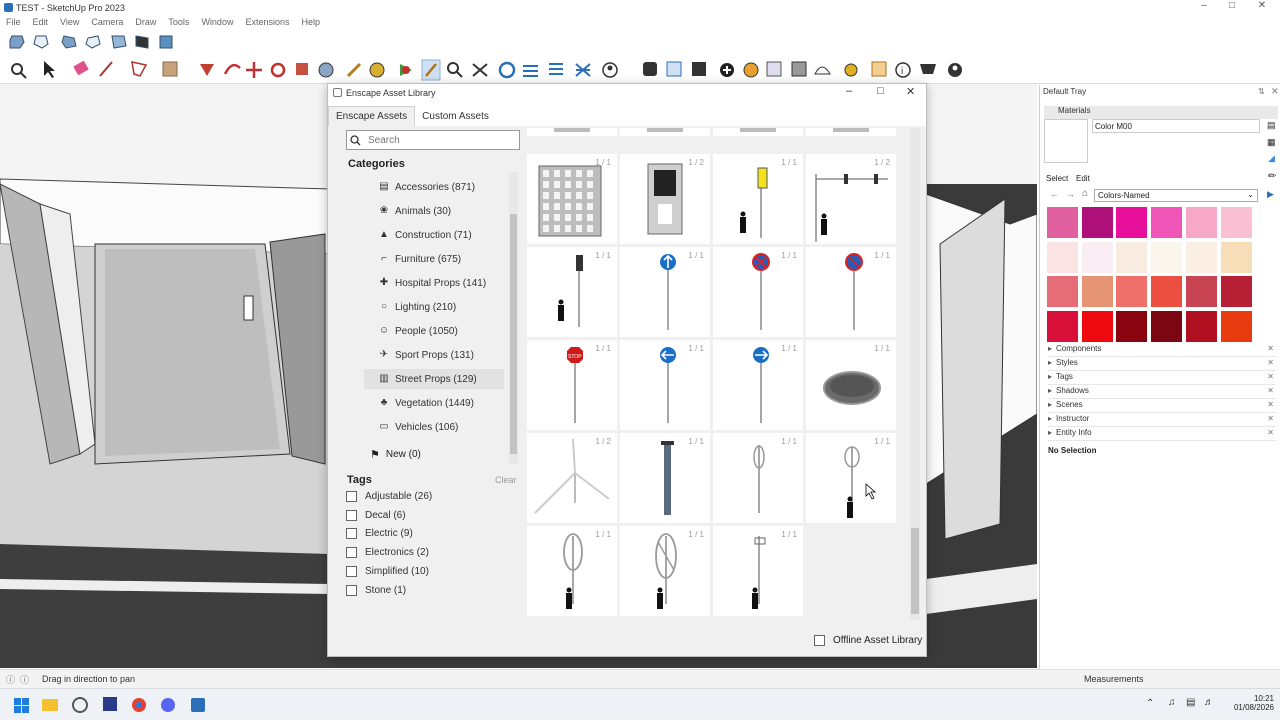 The height and width of the screenshot is (724, 1280). I want to click on tab-enscape-assets: Enscape Assets, so click(372, 116).